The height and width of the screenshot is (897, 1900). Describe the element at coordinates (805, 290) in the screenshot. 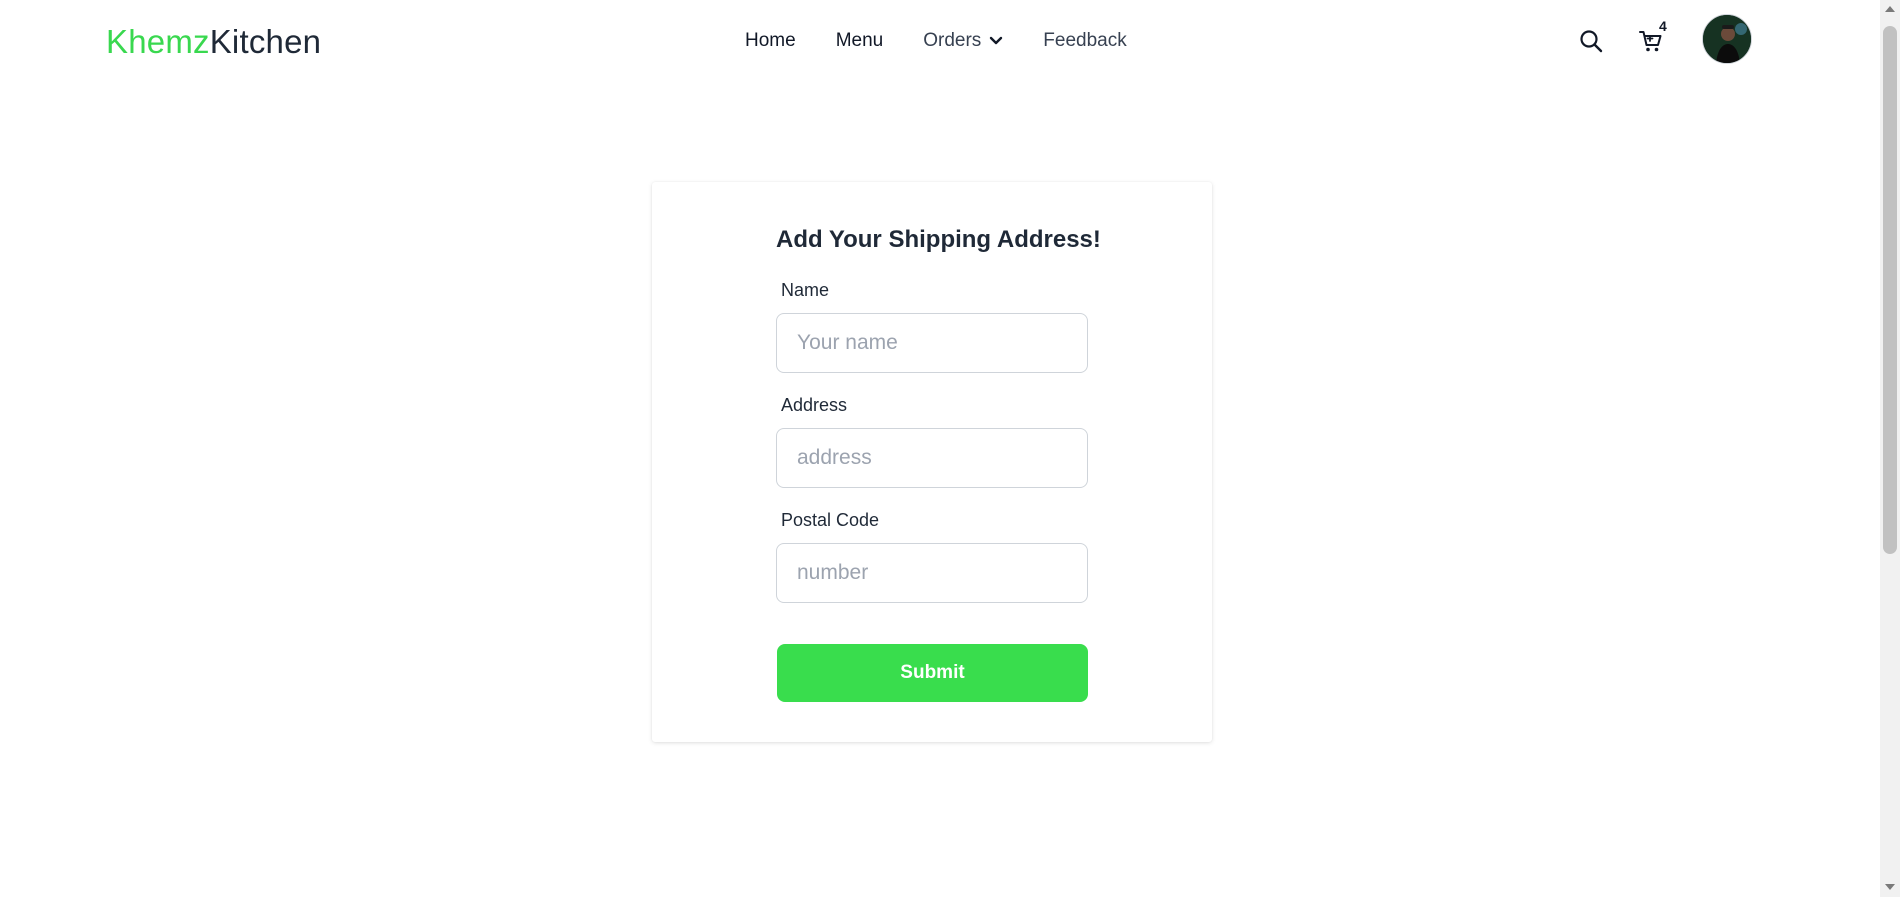

I see `name-label: Name` at that location.